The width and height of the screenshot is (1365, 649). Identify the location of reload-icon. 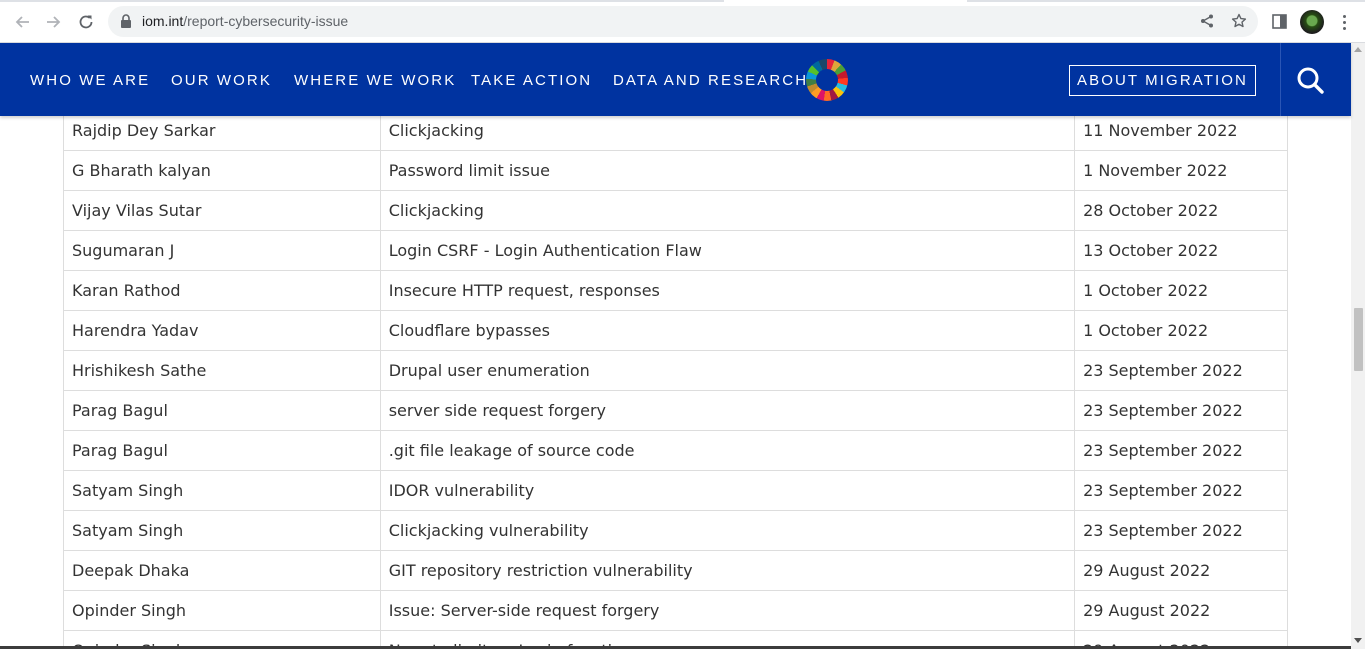
(86, 22).